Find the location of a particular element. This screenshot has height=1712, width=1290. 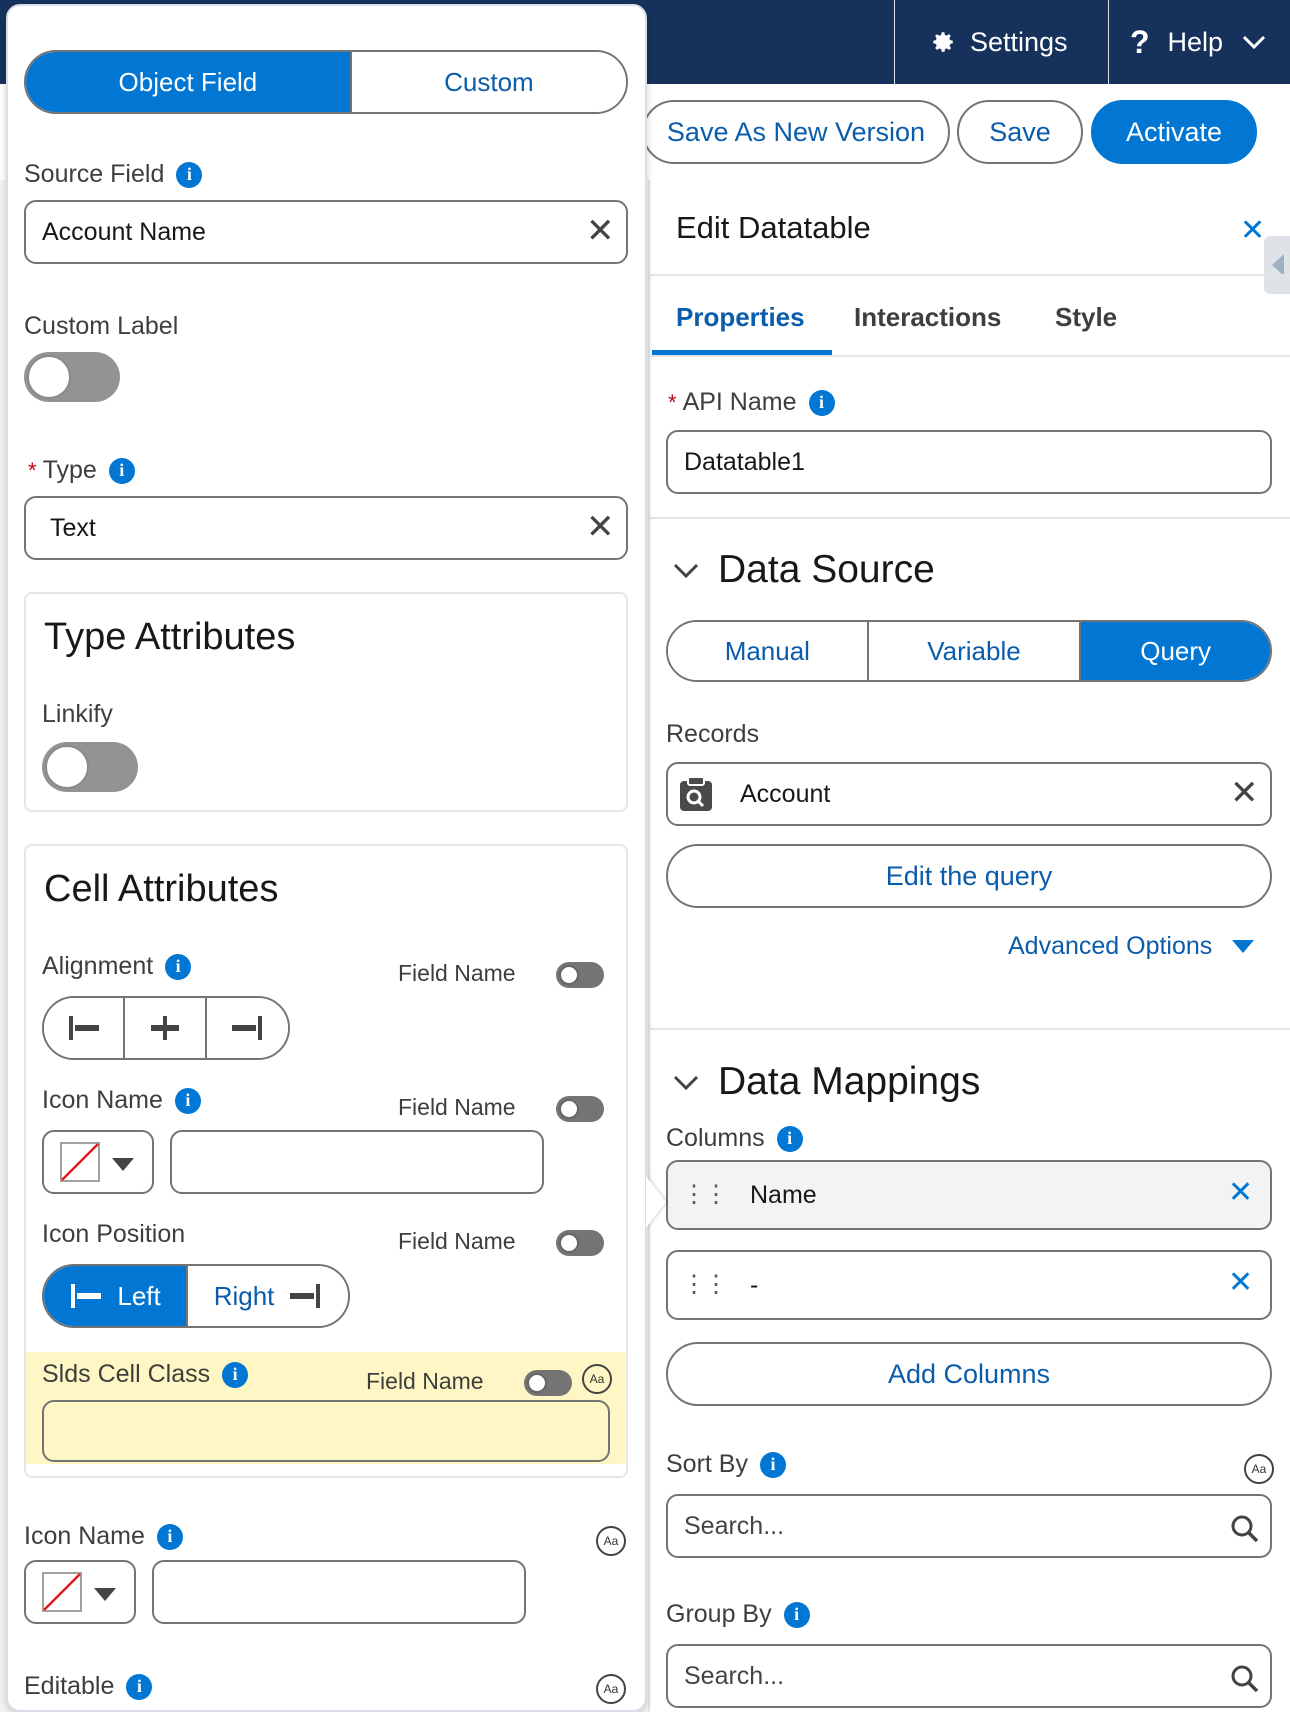

align-center-icon is located at coordinates (165, 1028).